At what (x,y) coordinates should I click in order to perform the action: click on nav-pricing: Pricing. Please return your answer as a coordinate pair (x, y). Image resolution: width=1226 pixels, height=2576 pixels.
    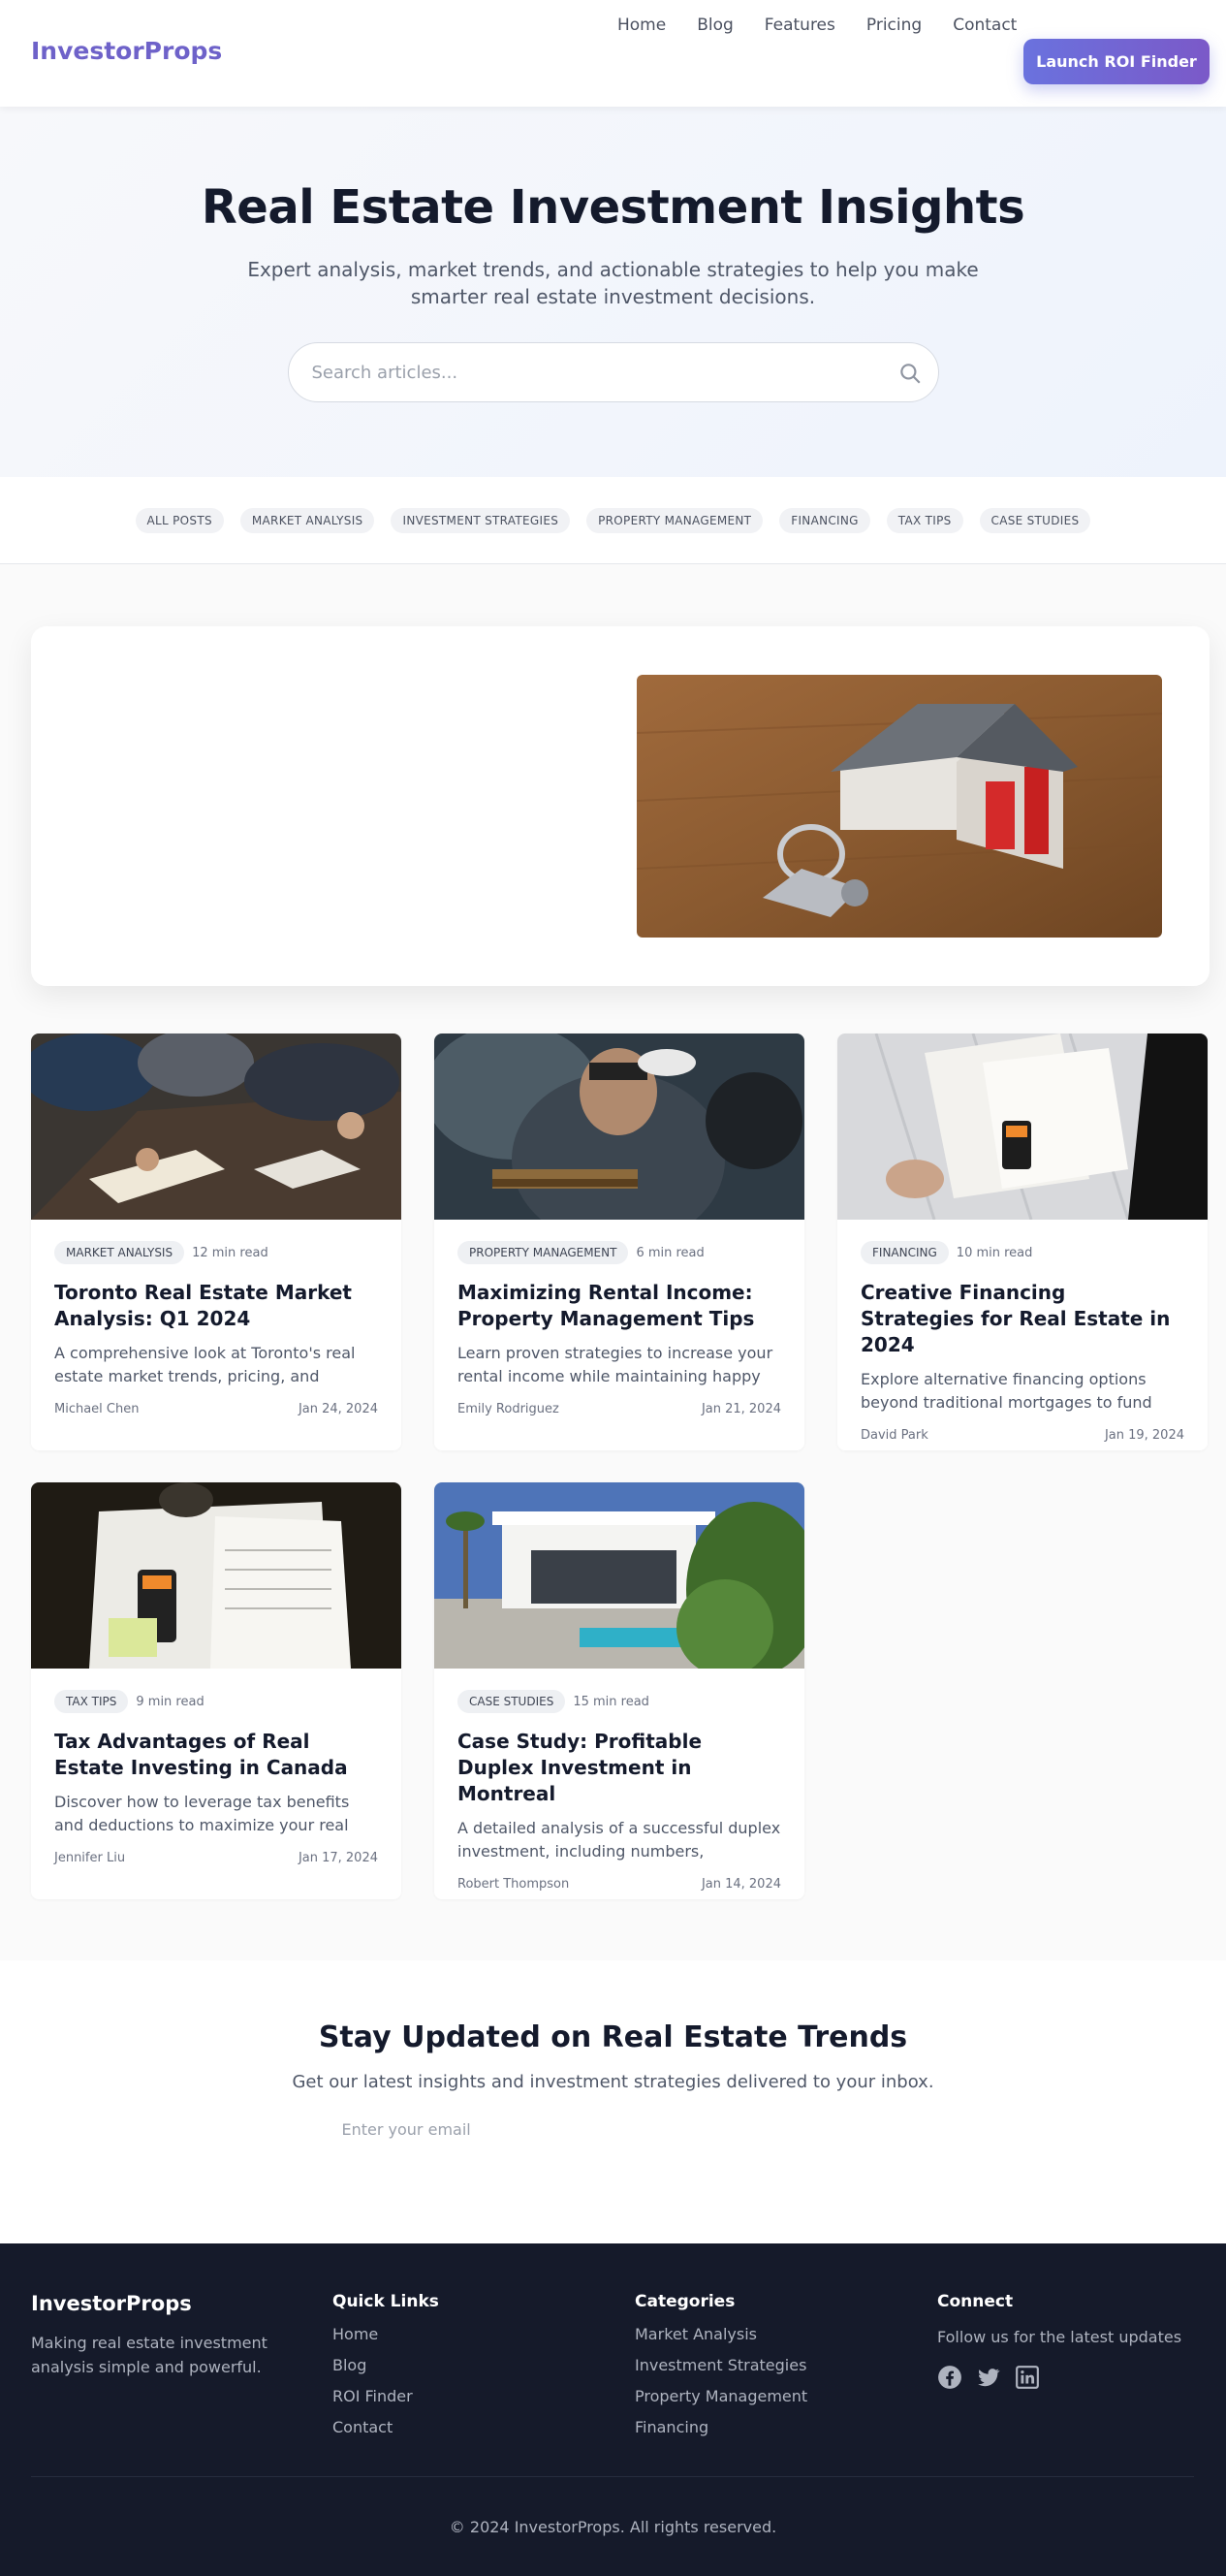
    Looking at the image, I should click on (894, 26).